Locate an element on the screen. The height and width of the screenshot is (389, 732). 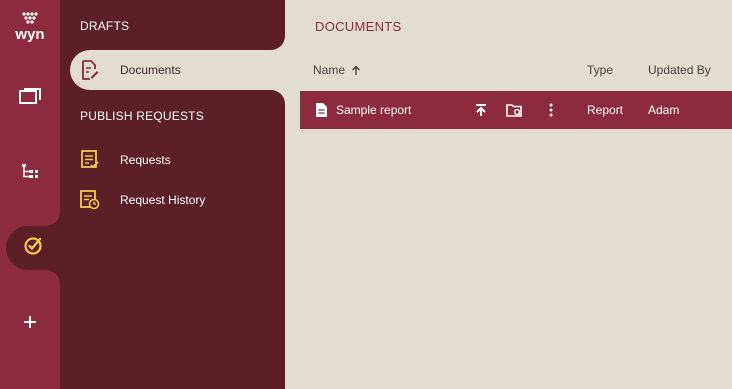
upload-icon is located at coordinates (481, 110).